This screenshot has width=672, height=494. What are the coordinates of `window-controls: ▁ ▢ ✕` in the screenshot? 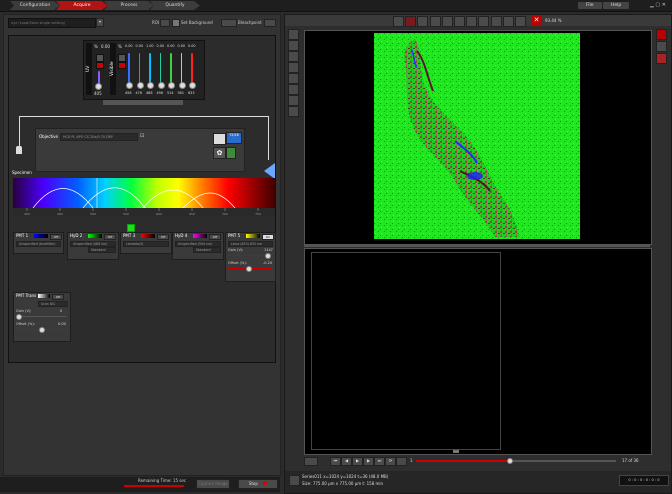 It's located at (659, 5).